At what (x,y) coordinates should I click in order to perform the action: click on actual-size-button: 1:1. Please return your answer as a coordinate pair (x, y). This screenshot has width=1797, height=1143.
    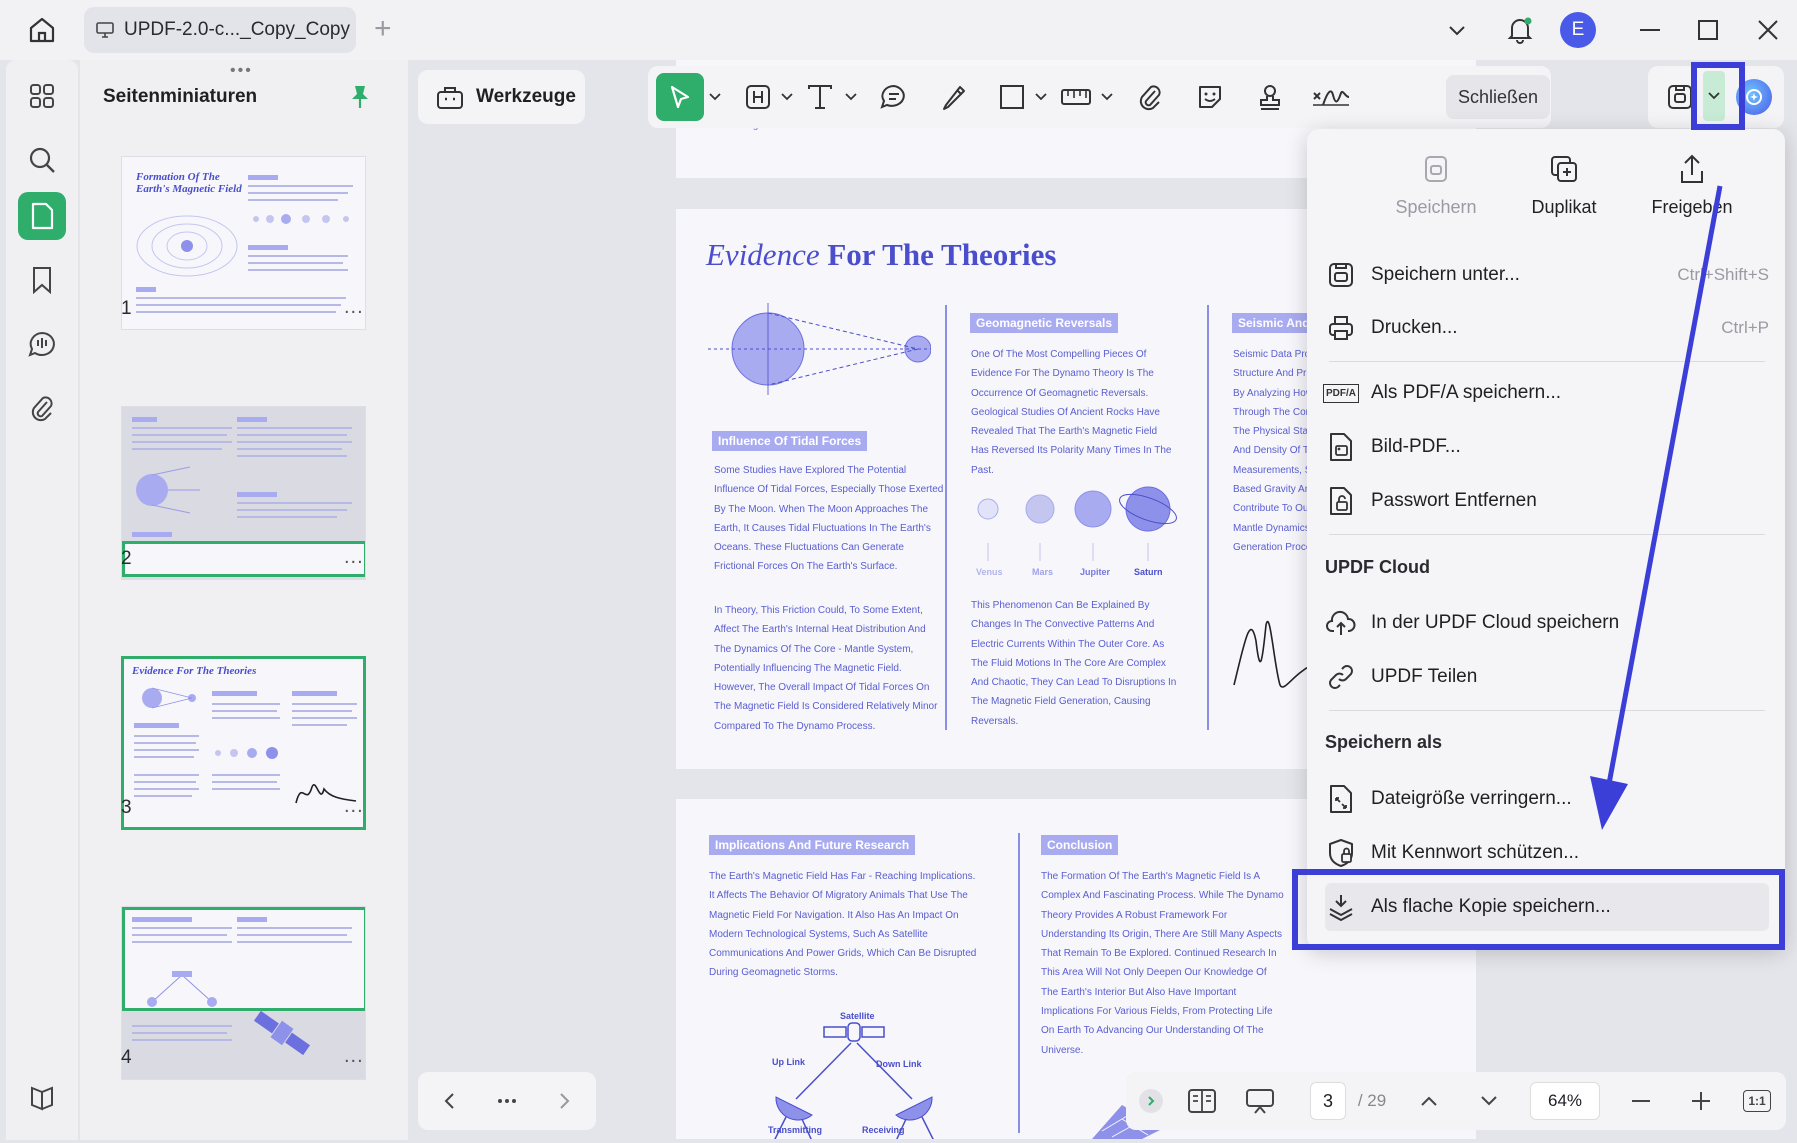
    Looking at the image, I should click on (1757, 1101).